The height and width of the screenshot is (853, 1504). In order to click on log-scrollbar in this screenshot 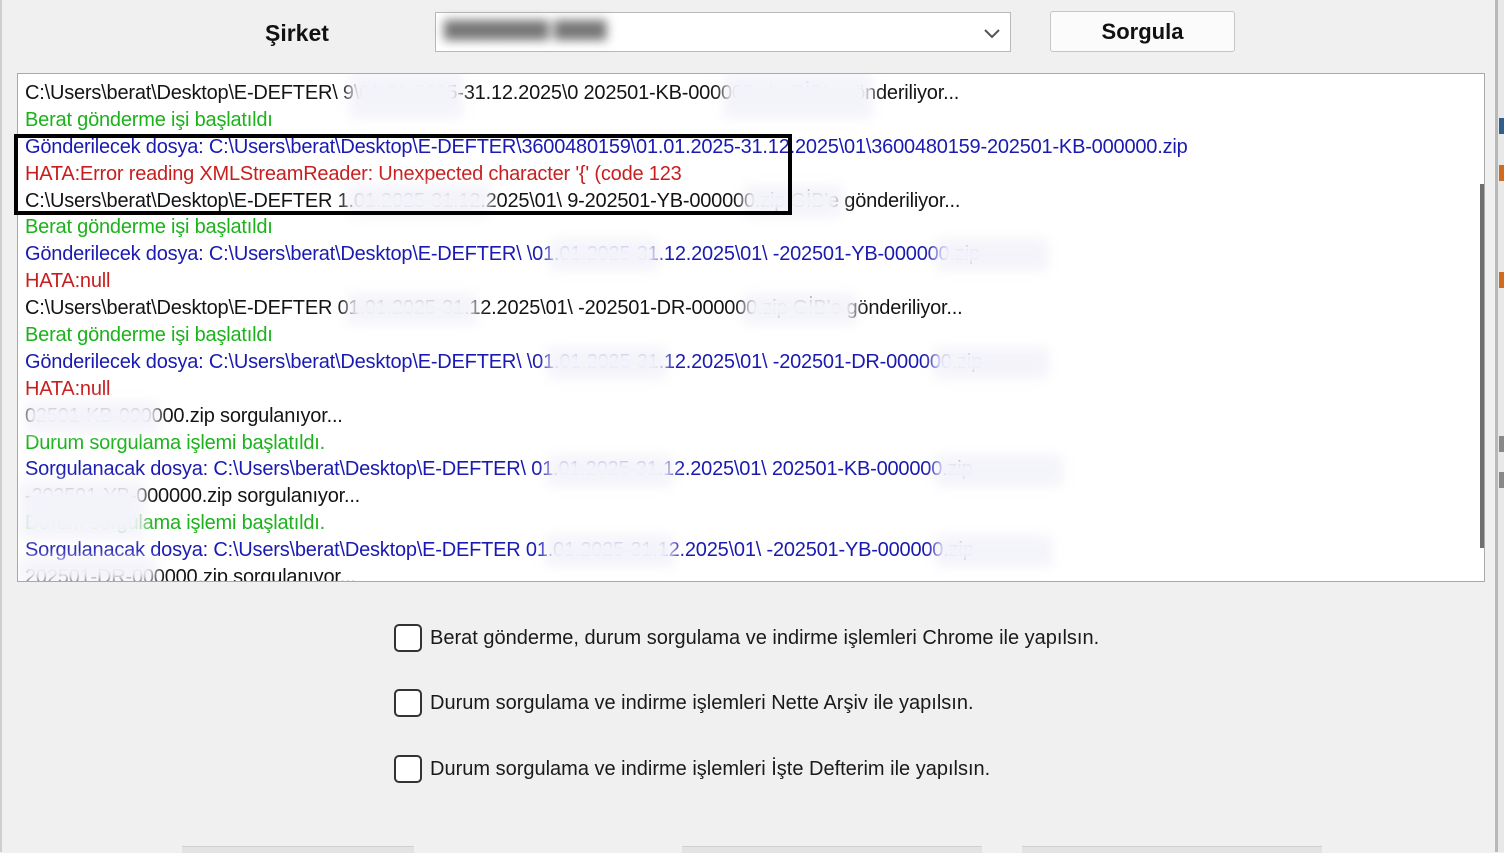, I will do `click(1482, 366)`.